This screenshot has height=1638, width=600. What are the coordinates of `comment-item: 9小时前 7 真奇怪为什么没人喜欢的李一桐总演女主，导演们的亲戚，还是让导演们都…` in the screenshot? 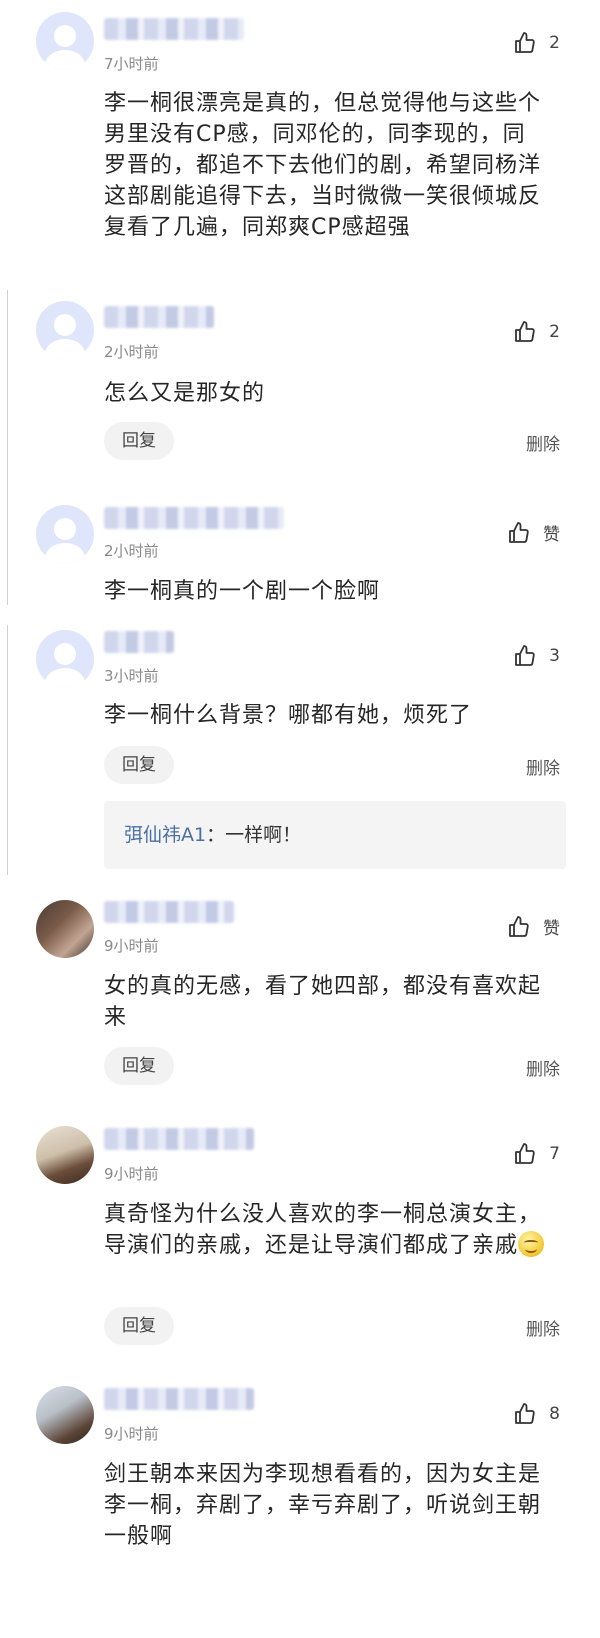 It's located at (300, 1243).